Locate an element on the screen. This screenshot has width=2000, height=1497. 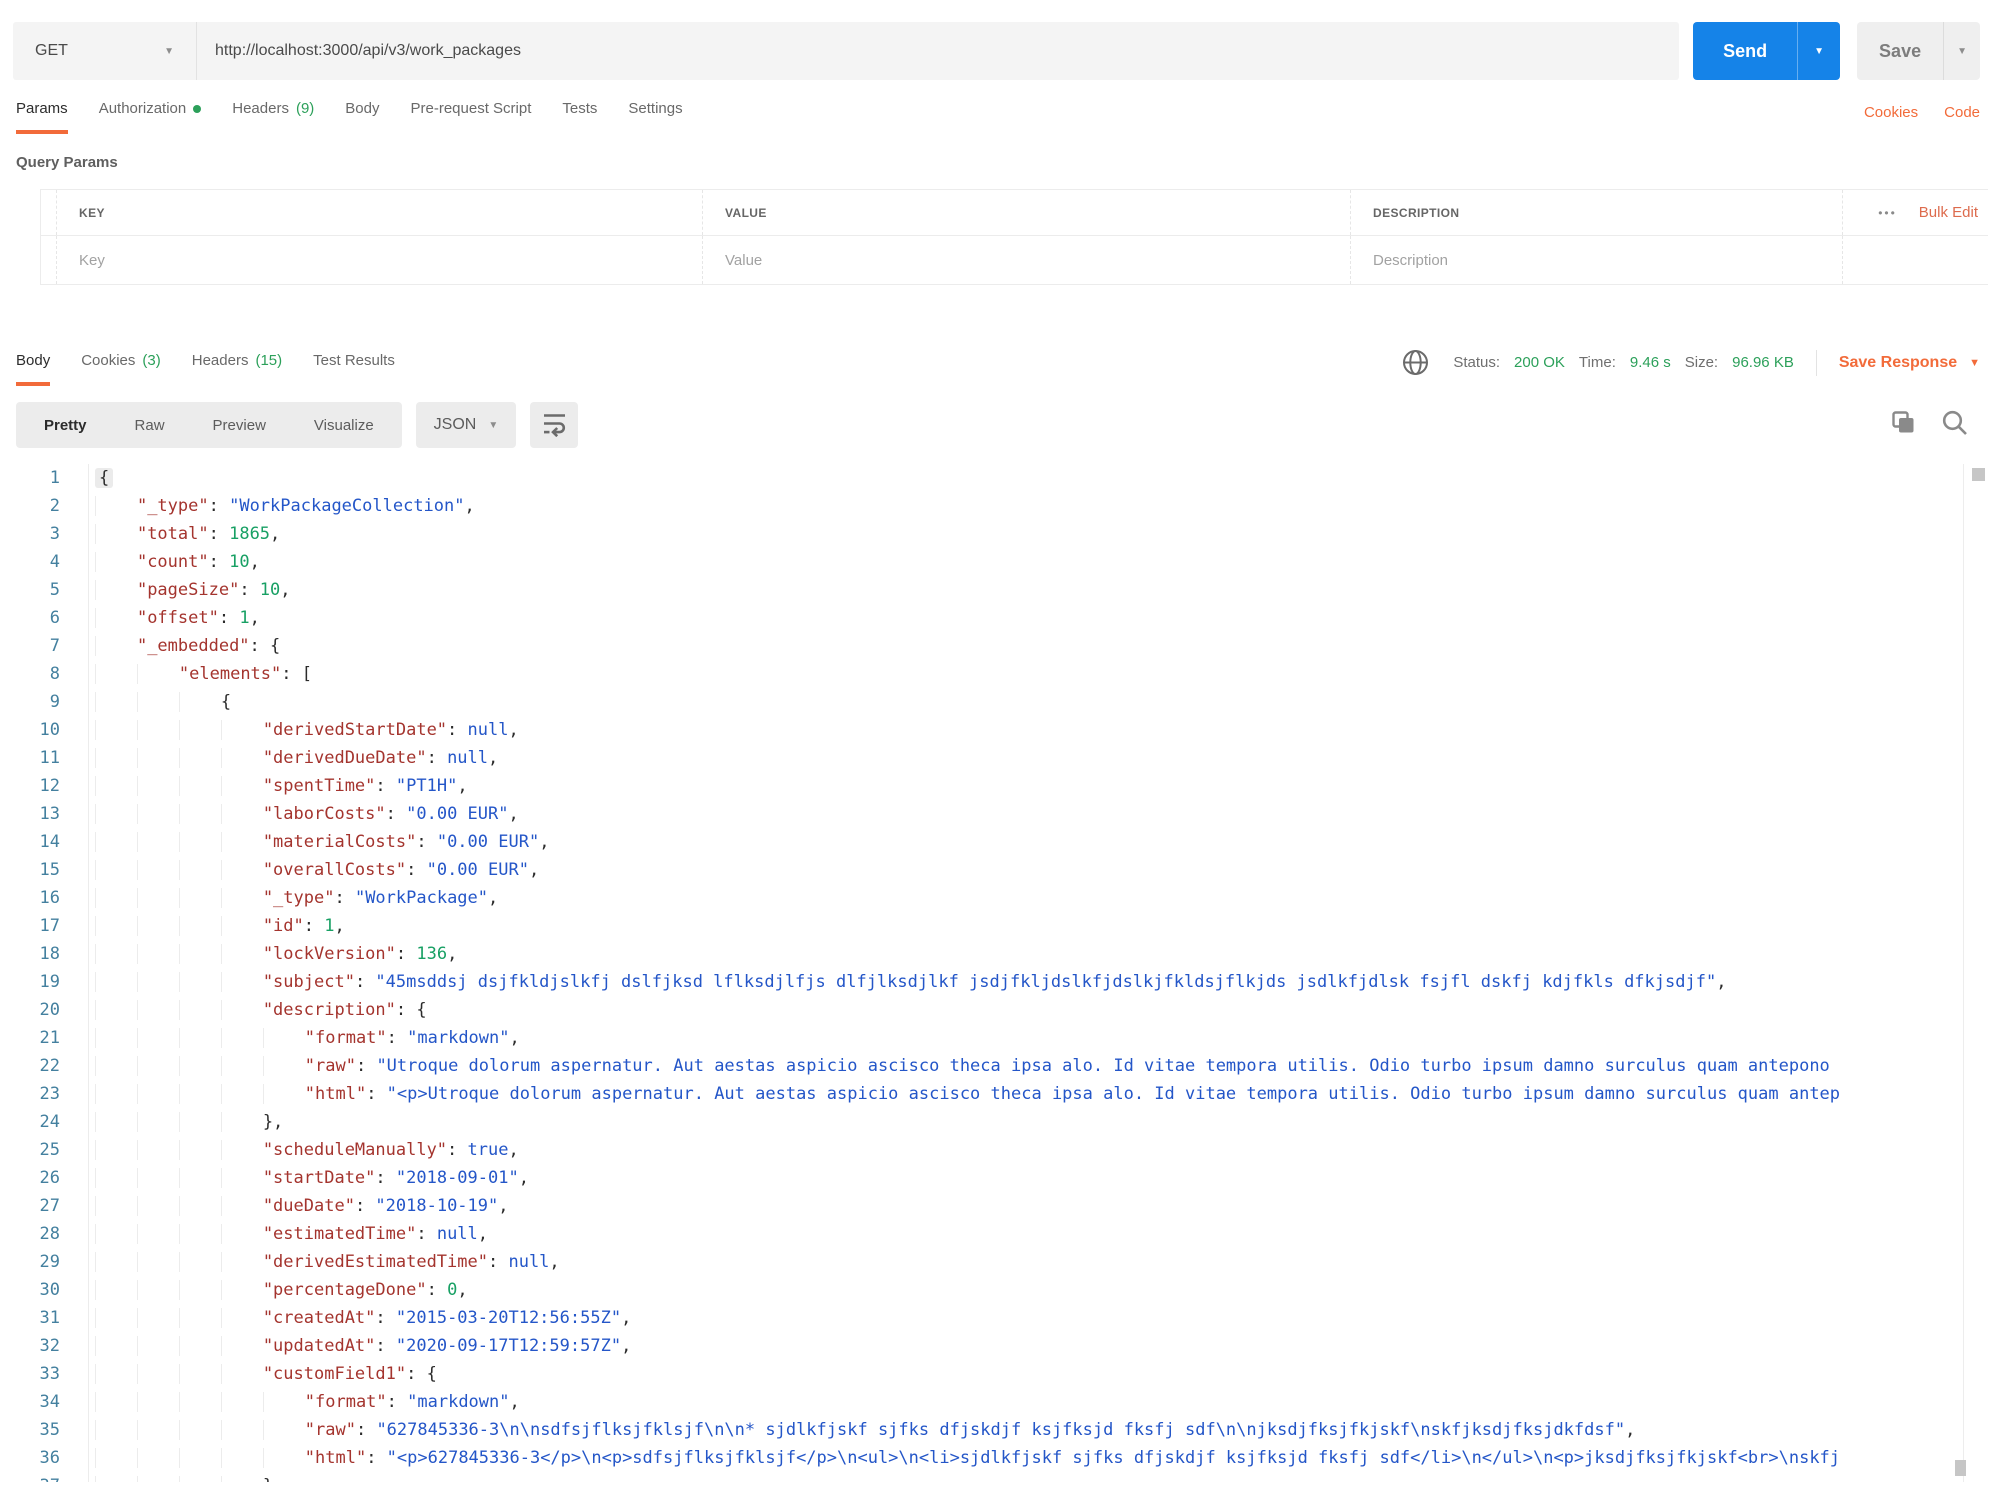
tab-headers: Headers (9) is located at coordinates (273, 117).